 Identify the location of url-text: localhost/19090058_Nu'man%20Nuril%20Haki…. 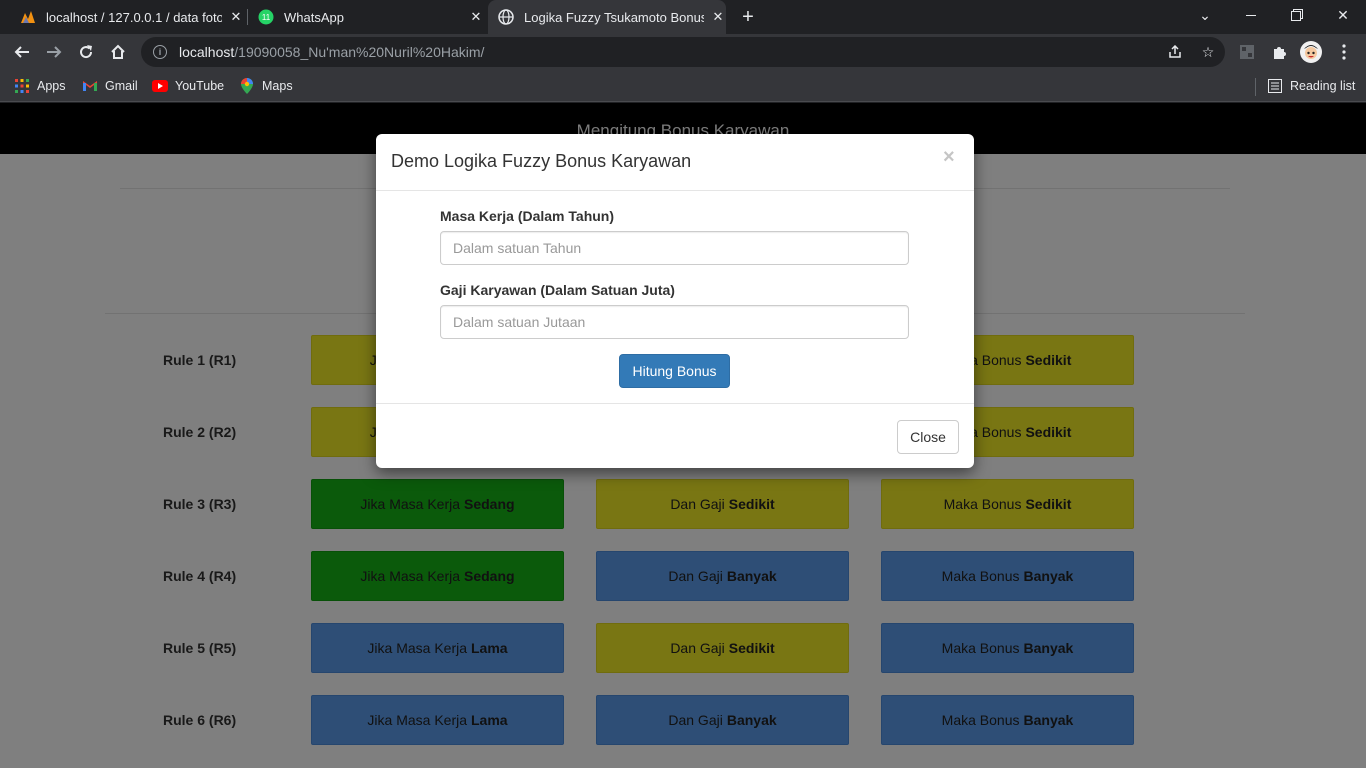
(332, 52).